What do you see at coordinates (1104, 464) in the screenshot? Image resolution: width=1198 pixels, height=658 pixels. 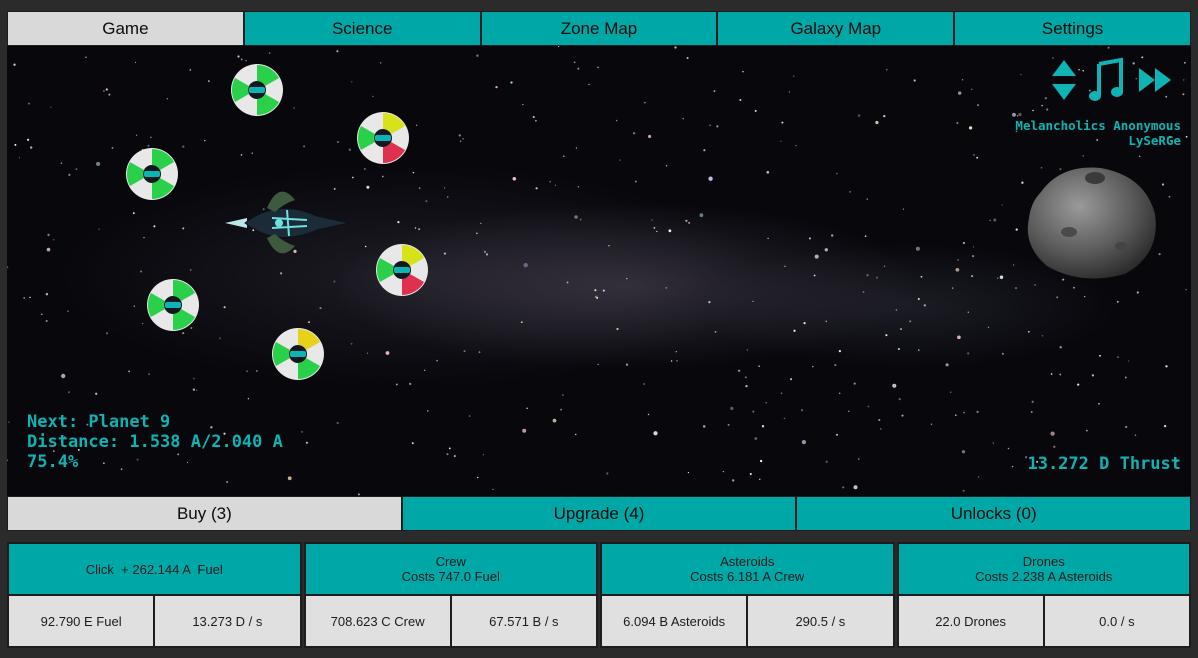 I see `thrust-readout: 13.272 D Thrust` at bounding box center [1104, 464].